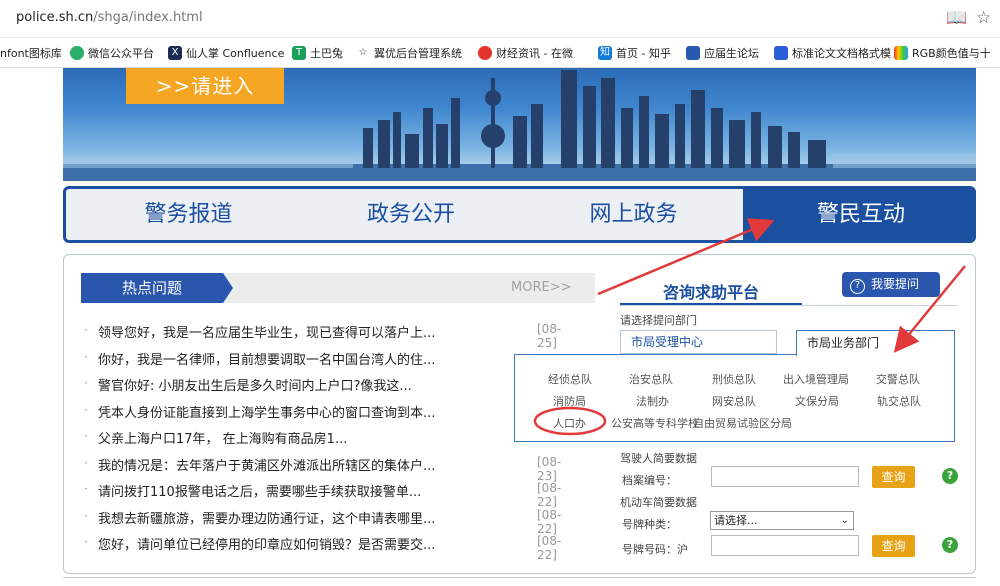 This screenshot has height=586, width=1000. What do you see at coordinates (899, 401) in the screenshot?
I see `dept-option: 轨交总队` at bounding box center [899, 401].